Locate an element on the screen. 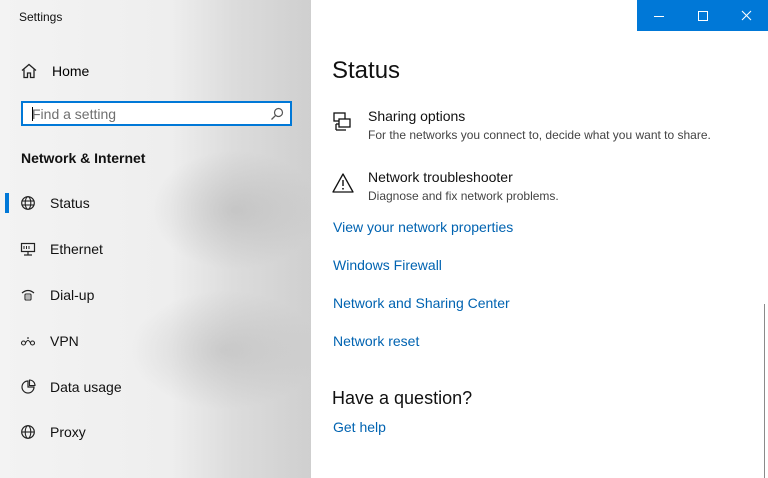  sidebar-item-vpn: VPN is located at coordinates (155, 341).